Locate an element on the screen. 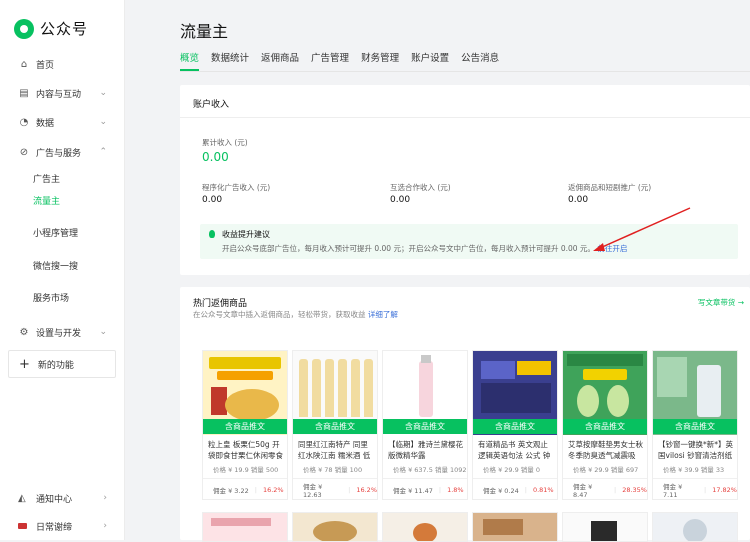 The height and width of the screenshot is (542, 750). logo: 公众号 is located at coordinates (51, 28).